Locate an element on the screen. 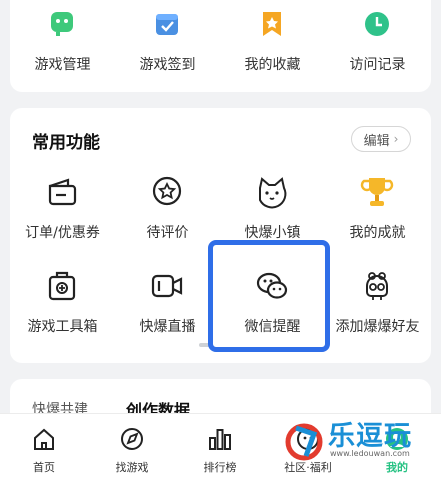  star-chat-icon is located at coordinates (167, 191).